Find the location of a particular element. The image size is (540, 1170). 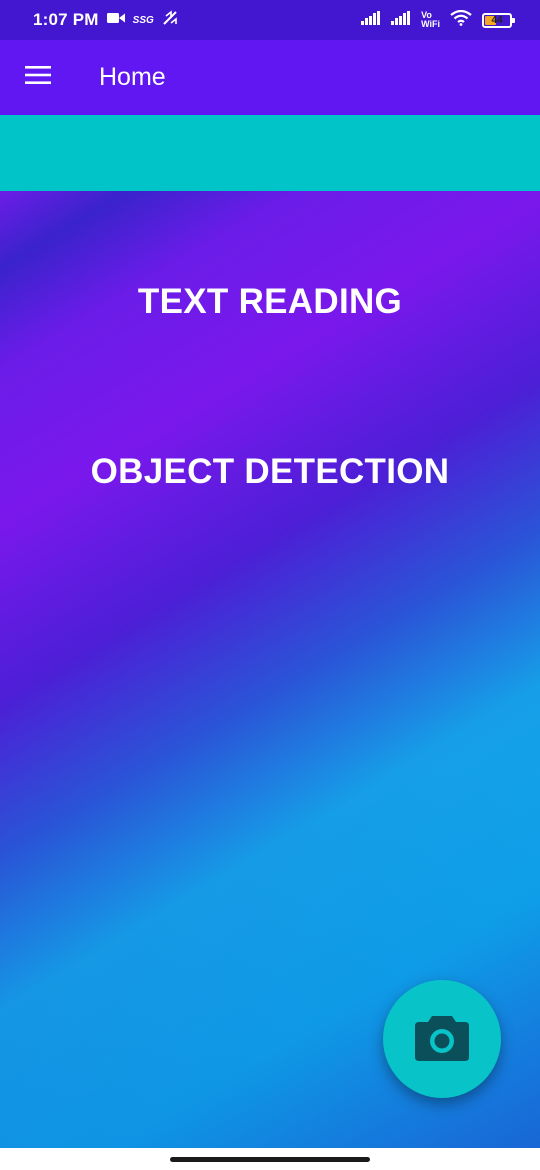

vowifi-indicator: Vo WiFi is located at coordinates (430, 20).